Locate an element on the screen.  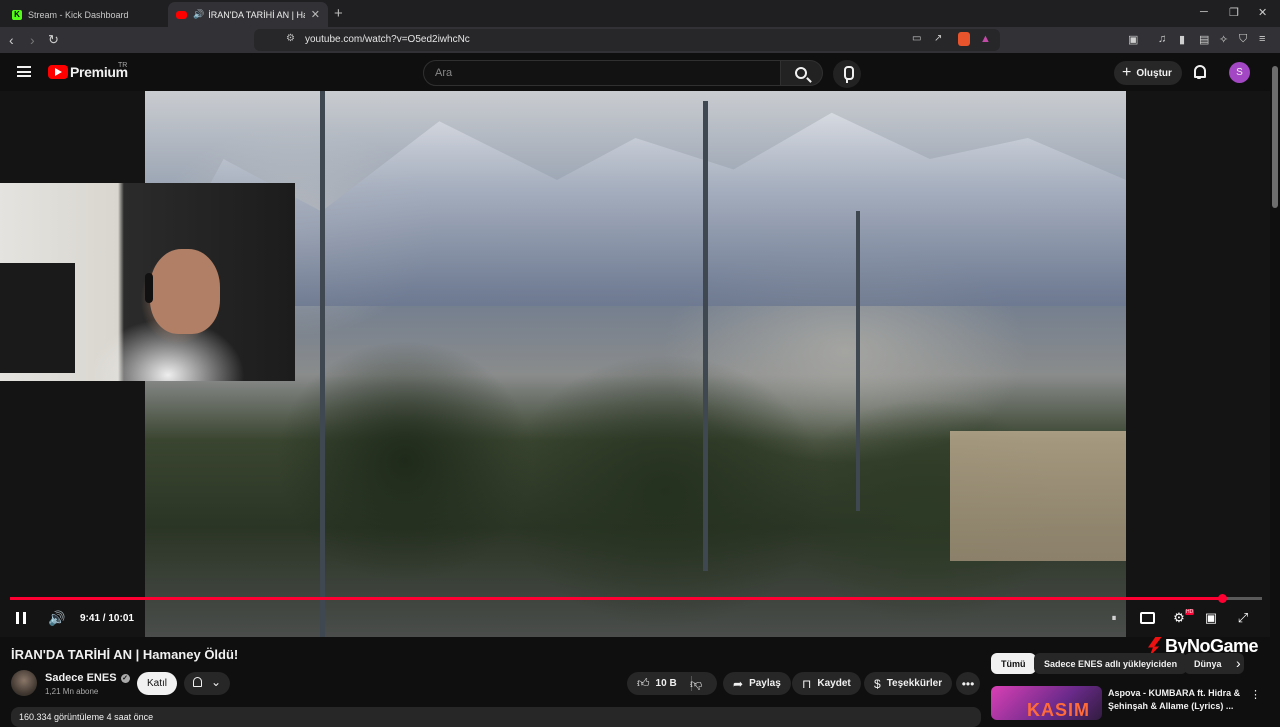
rewards-icon: ▲ is located at coordinates (985, 39).